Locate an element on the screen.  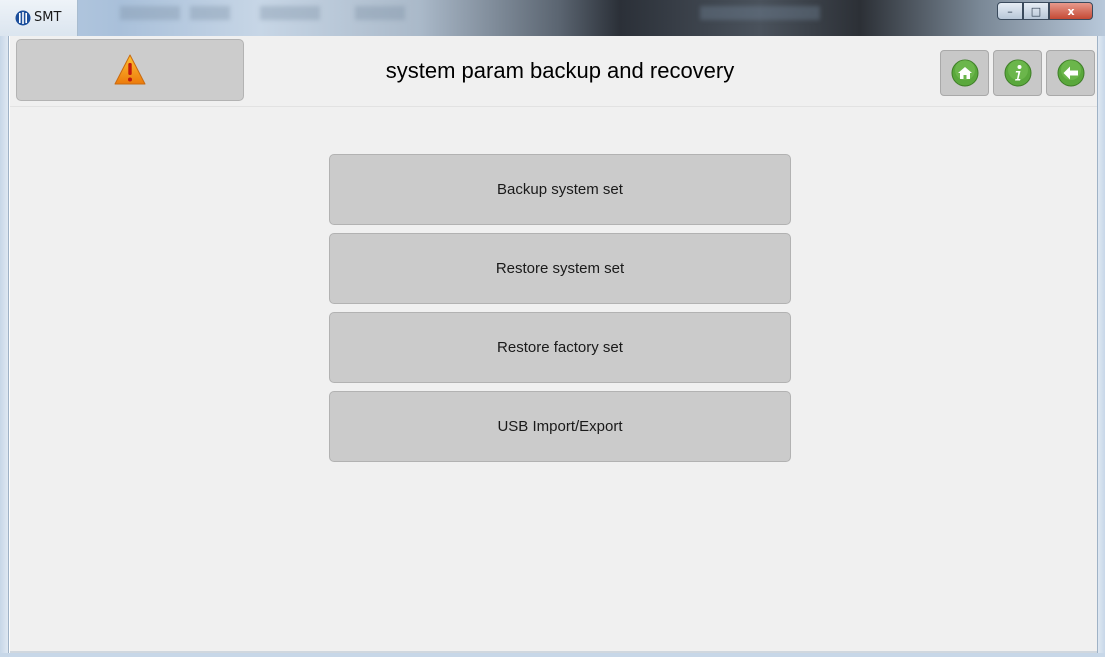
close-button: x is located at coordinates (1071, 11).